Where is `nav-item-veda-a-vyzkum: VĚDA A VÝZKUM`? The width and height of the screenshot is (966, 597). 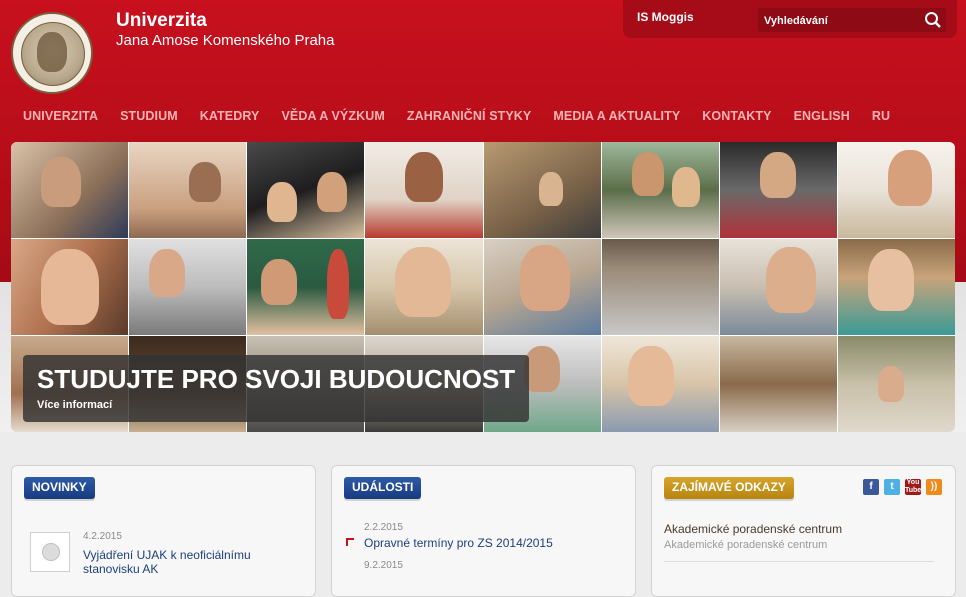 nav-item-veda-a-vyzkum: VĚDA A VÝZKUM is located at coordinates (332, 116).